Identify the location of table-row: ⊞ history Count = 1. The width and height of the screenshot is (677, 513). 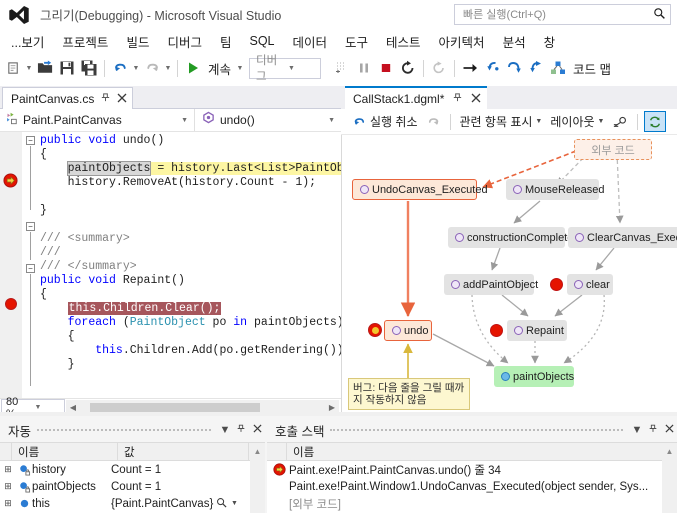
(132, 469).